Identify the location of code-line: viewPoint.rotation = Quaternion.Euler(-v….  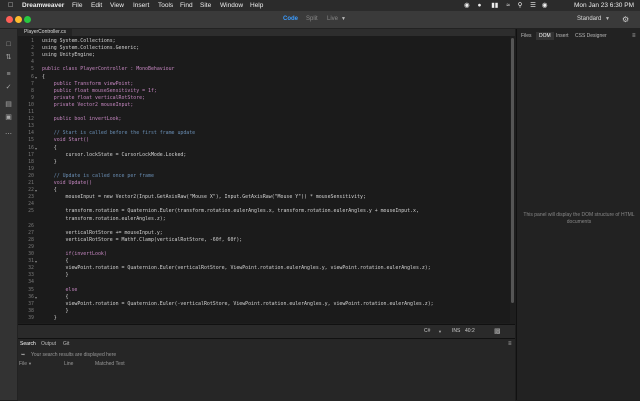
(238, 304).